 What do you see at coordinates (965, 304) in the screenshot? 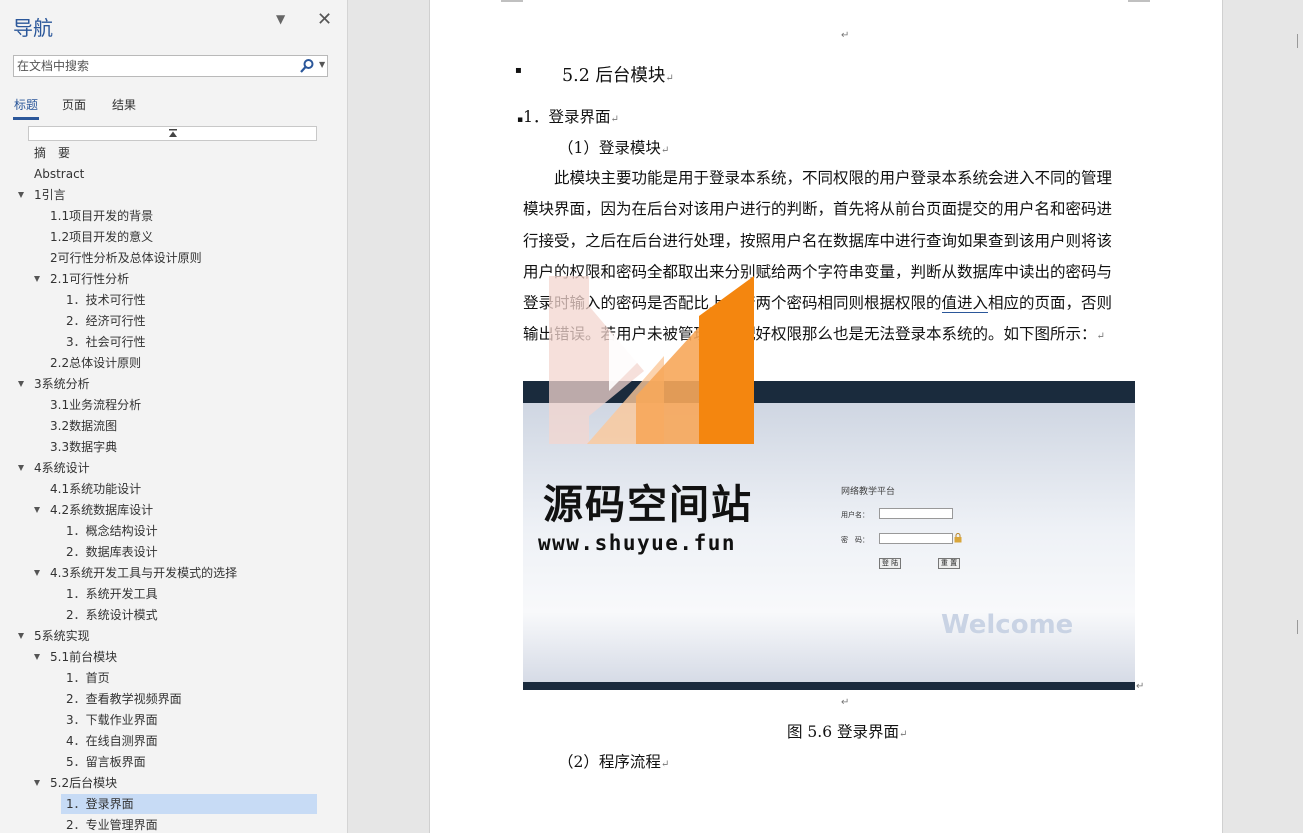
I see `underlined-text: 值进入` at bounding box center [965, 304].